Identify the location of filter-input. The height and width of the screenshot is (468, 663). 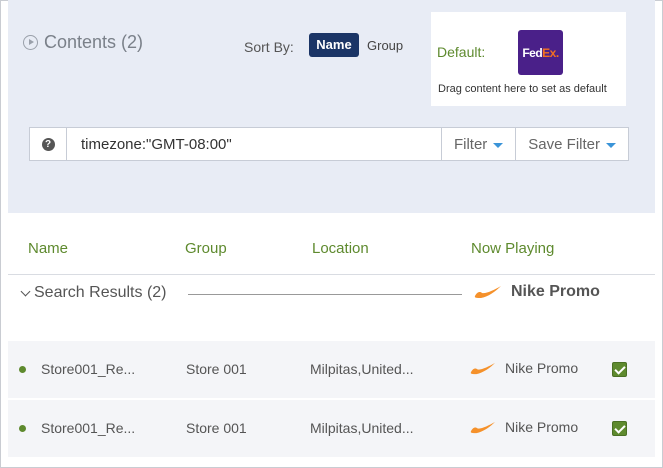
(254, 144).